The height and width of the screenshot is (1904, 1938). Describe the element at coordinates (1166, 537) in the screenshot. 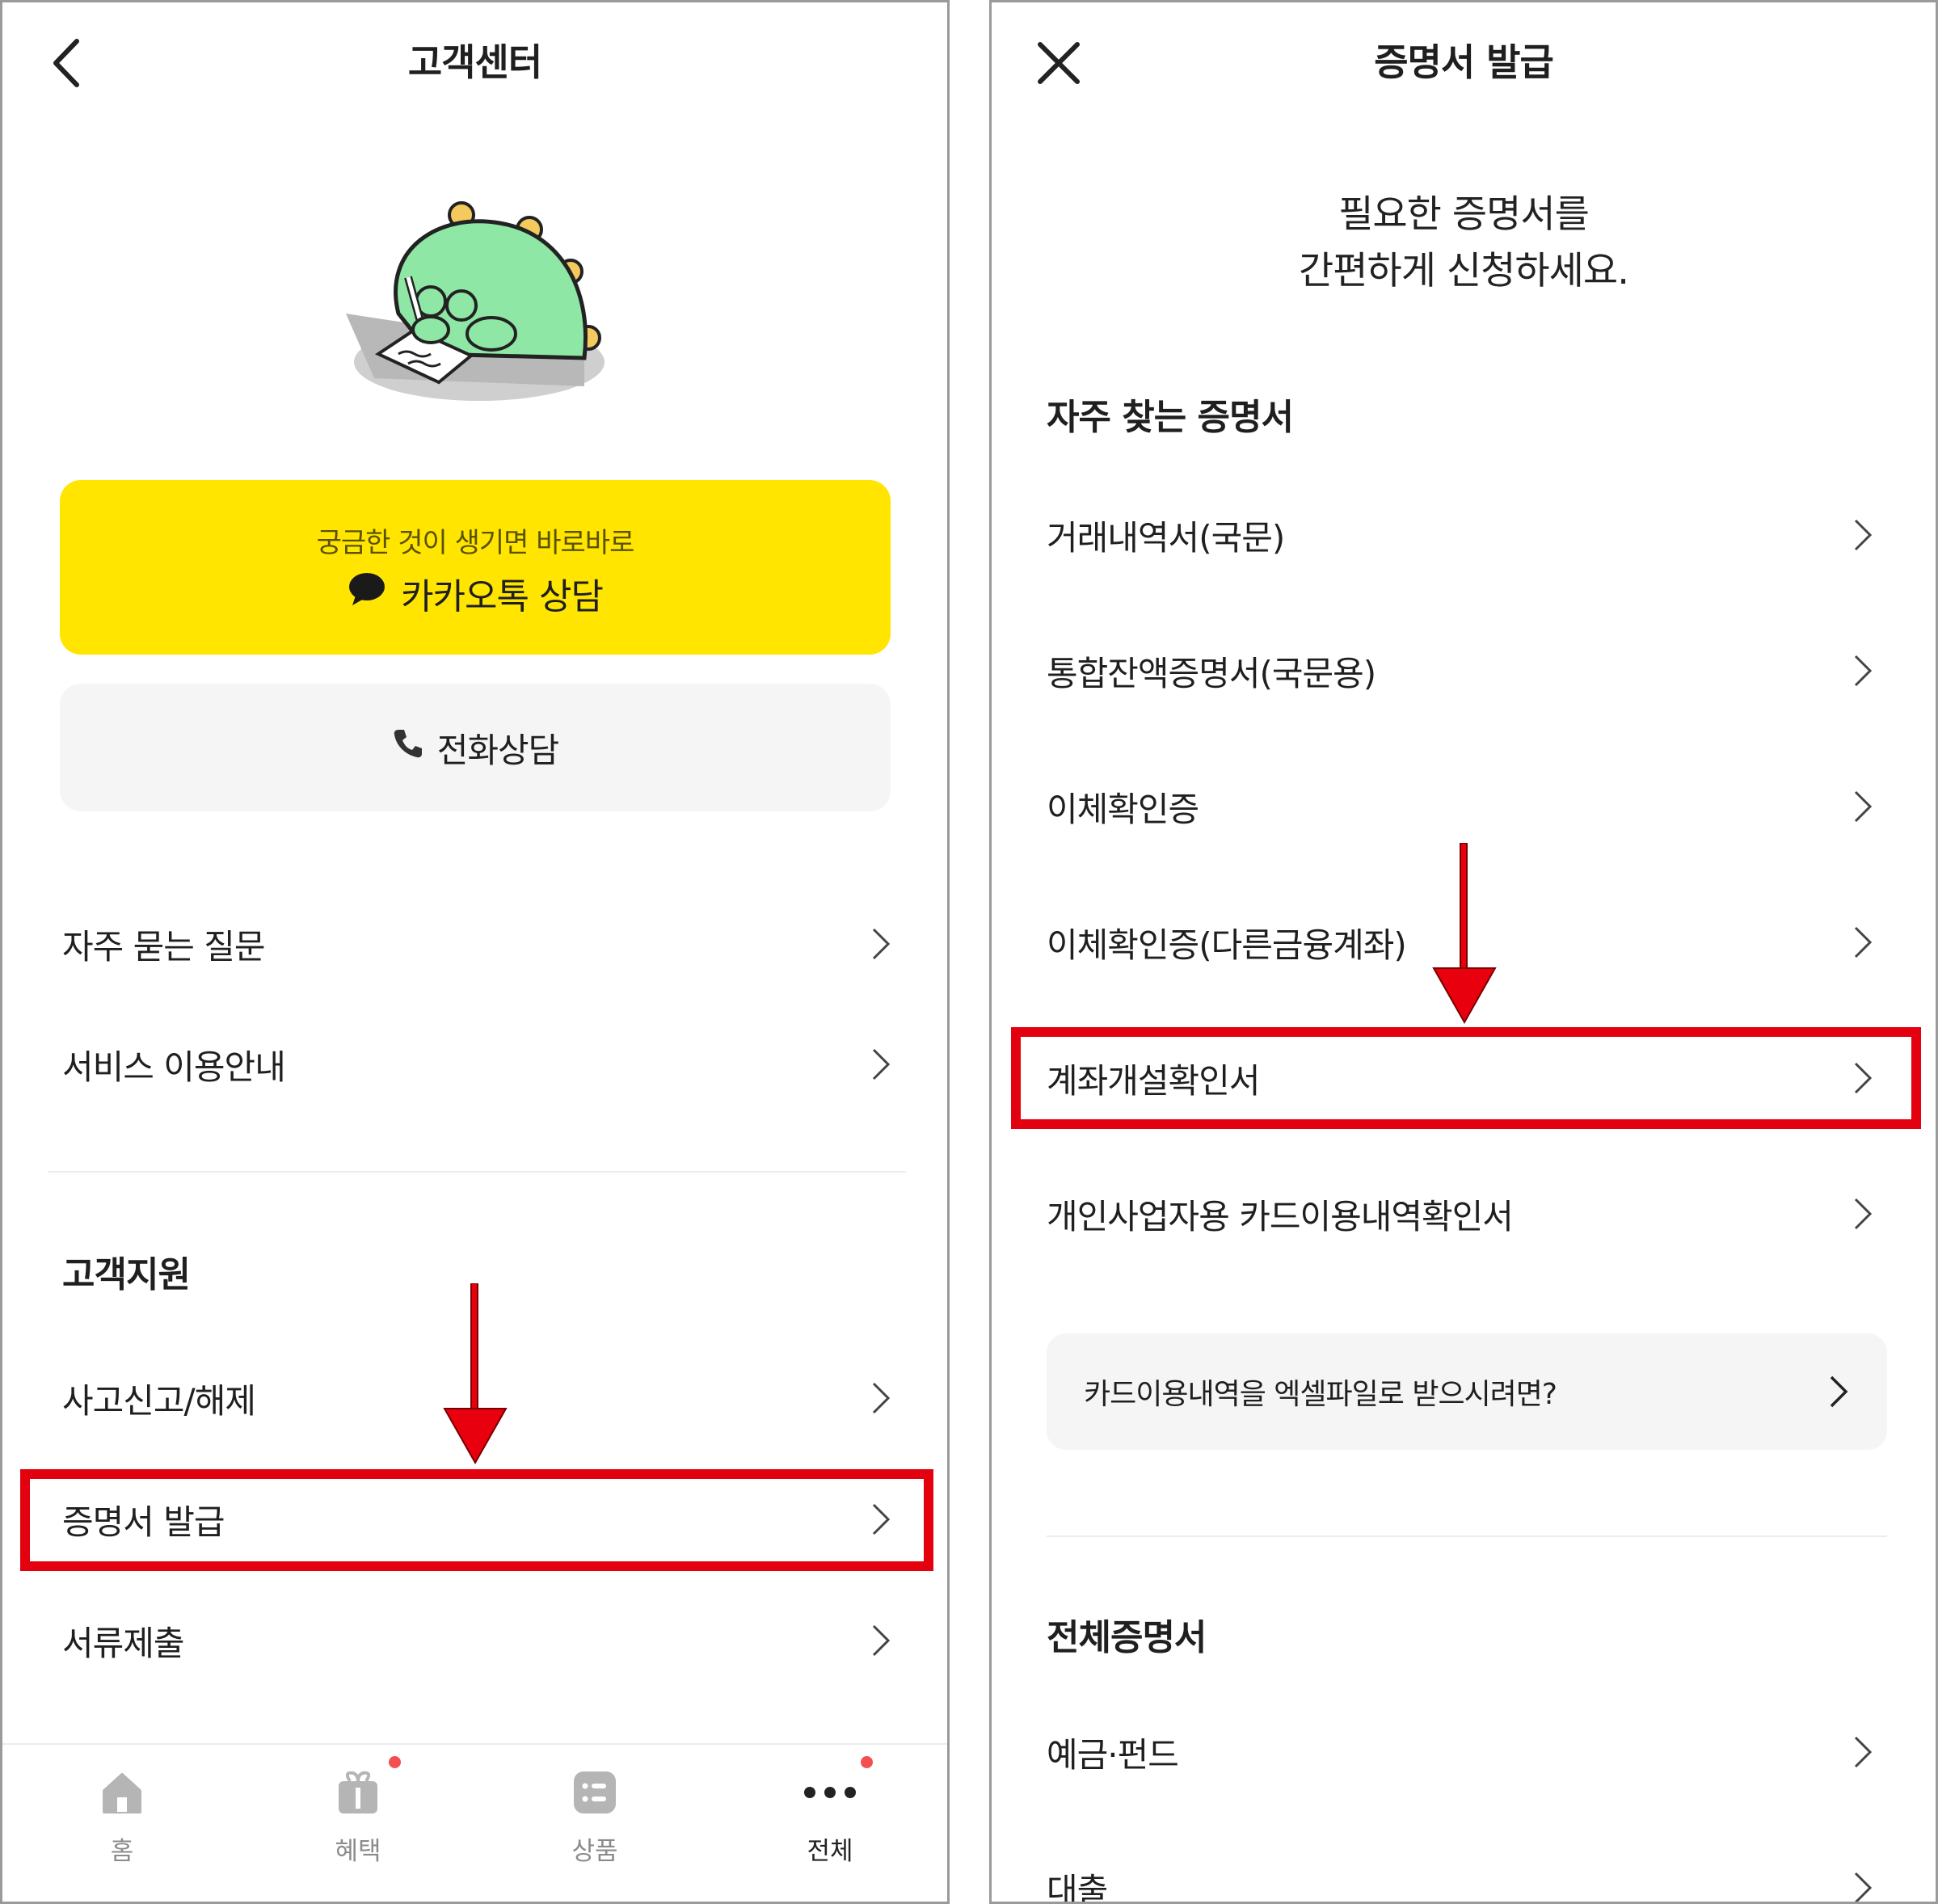

I see `cert-item-label: 거래내역서(국문)` at that location.